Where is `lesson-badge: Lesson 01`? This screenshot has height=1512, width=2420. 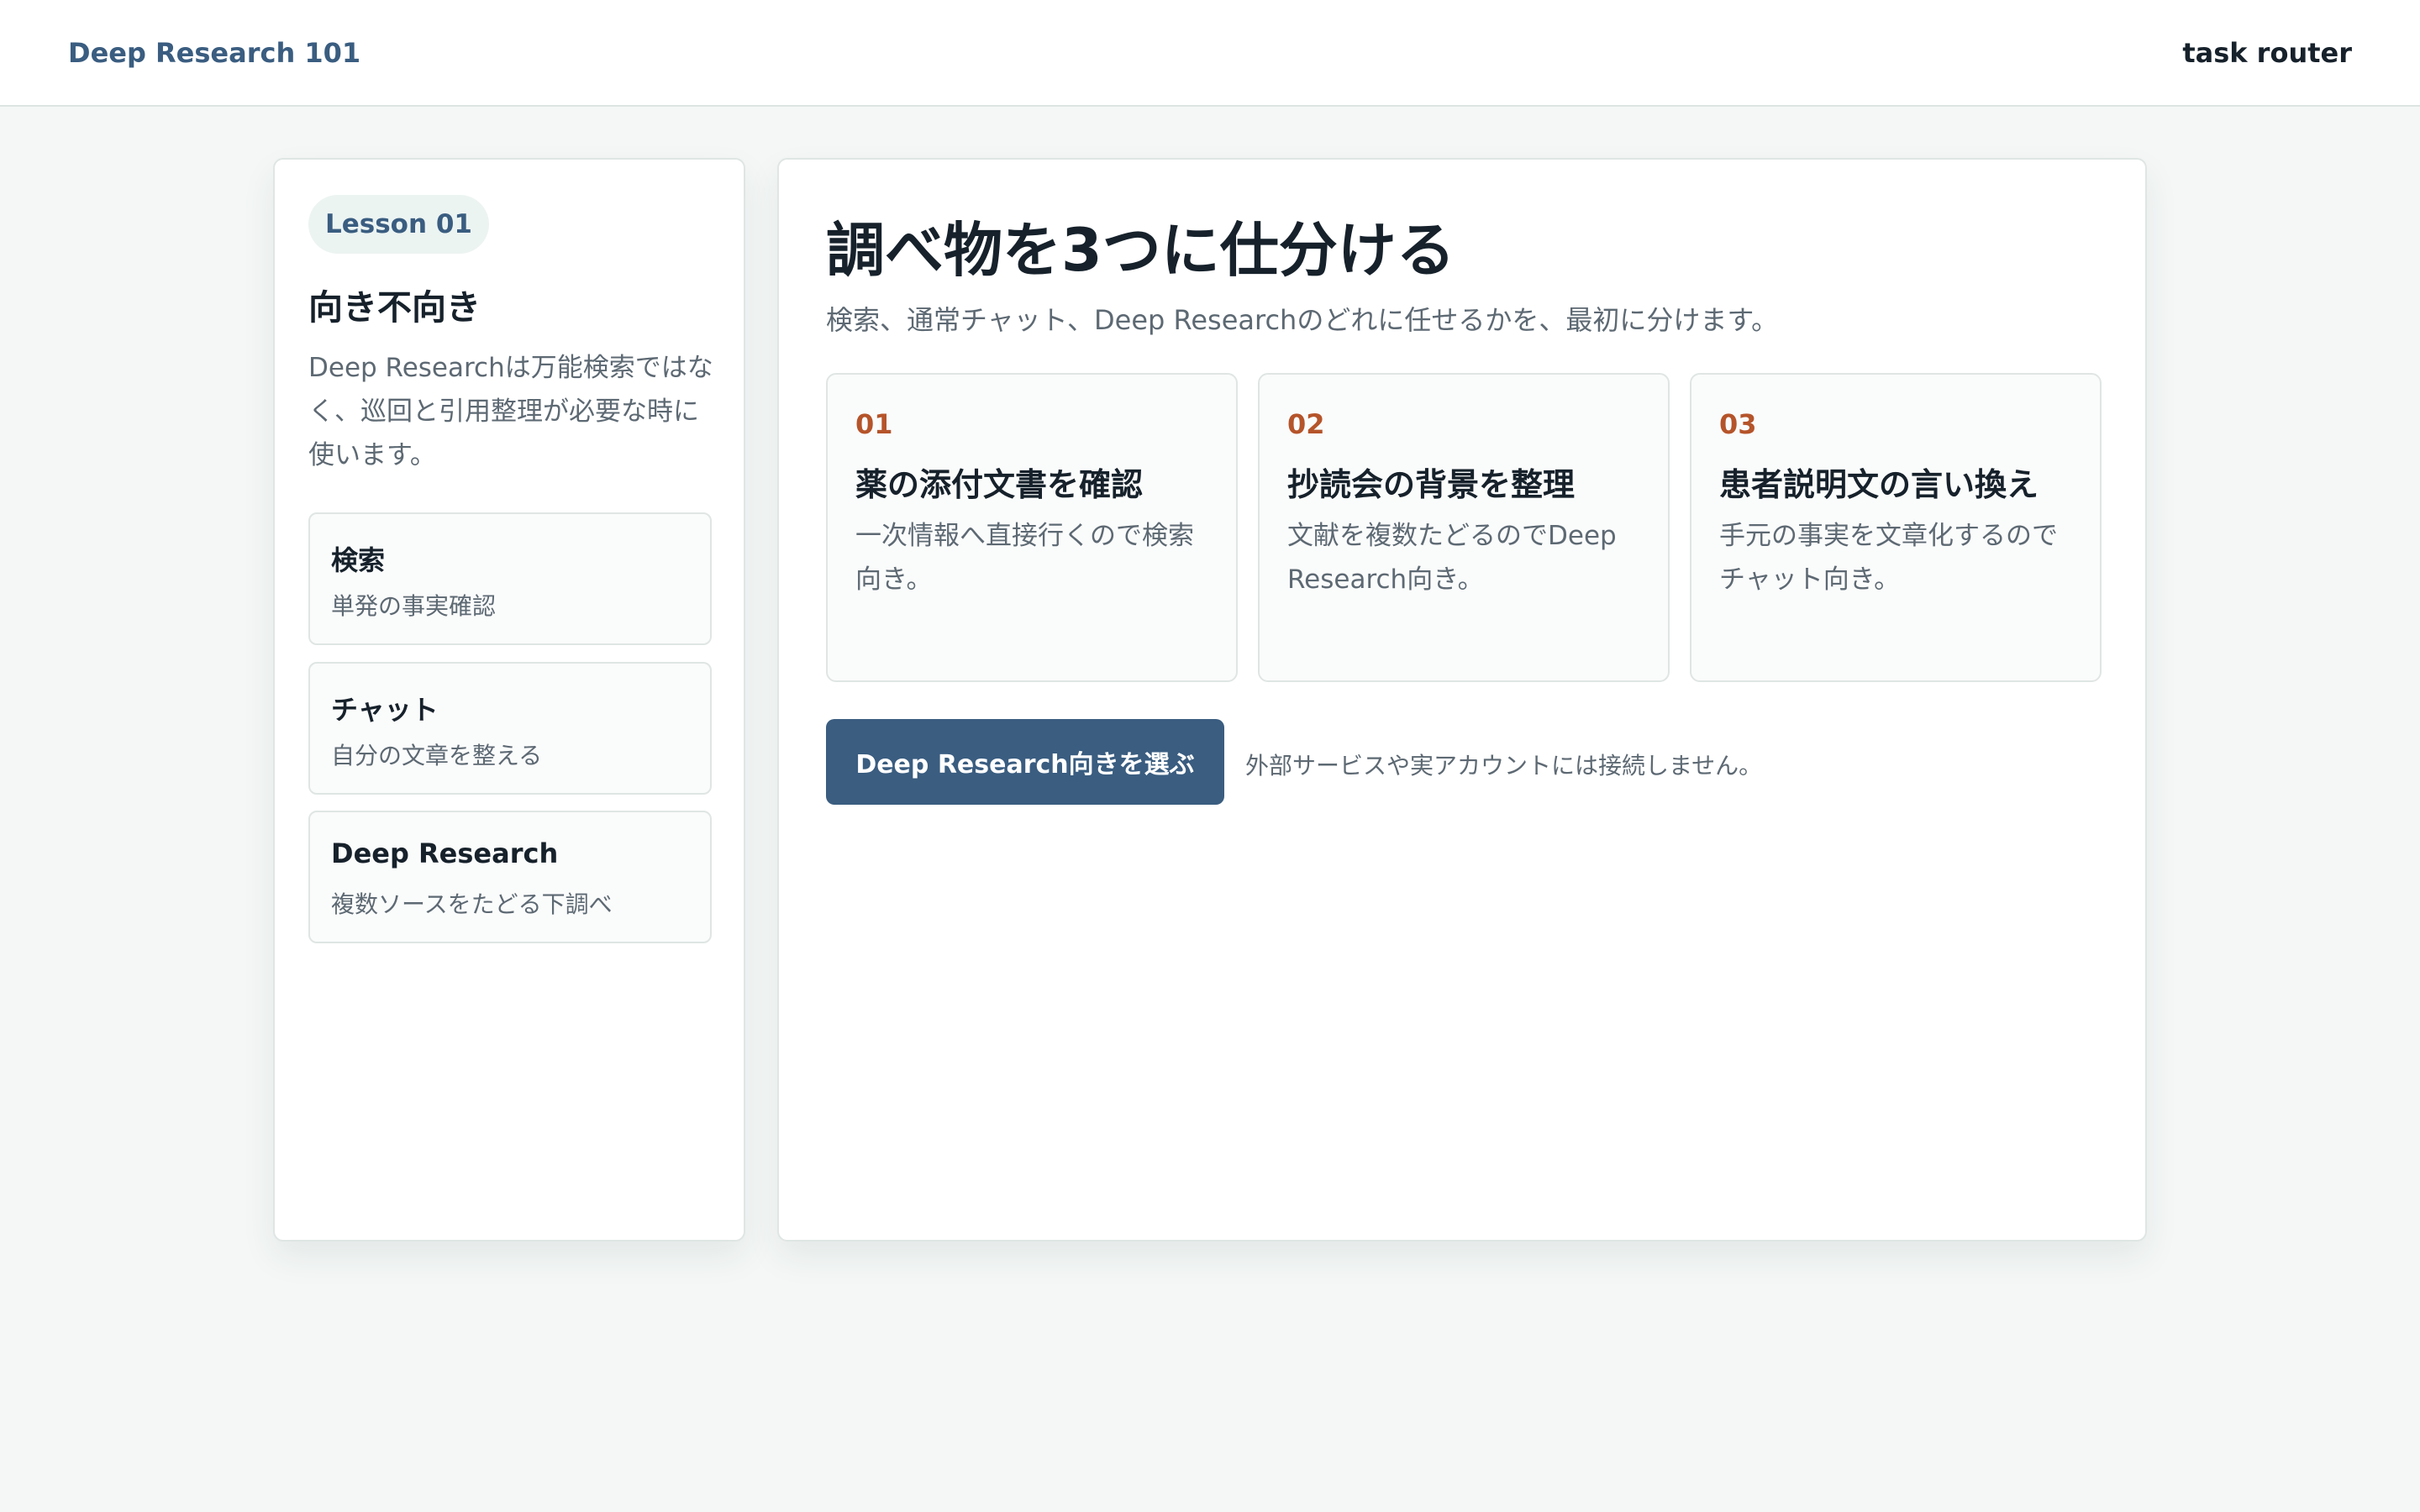
lesson-badge: Lesson 01 is located at coordinates (398, 224).